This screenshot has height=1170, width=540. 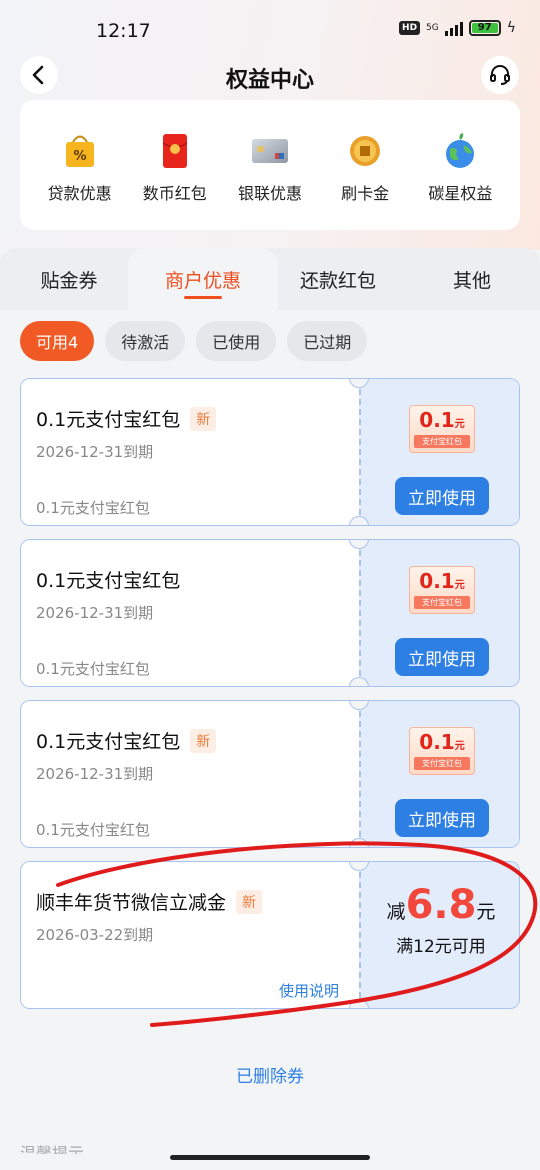 What do you see at coordinates (270, 151) in the screenshot?
I see `bank-card-icon` at bounding box center [270, 151].